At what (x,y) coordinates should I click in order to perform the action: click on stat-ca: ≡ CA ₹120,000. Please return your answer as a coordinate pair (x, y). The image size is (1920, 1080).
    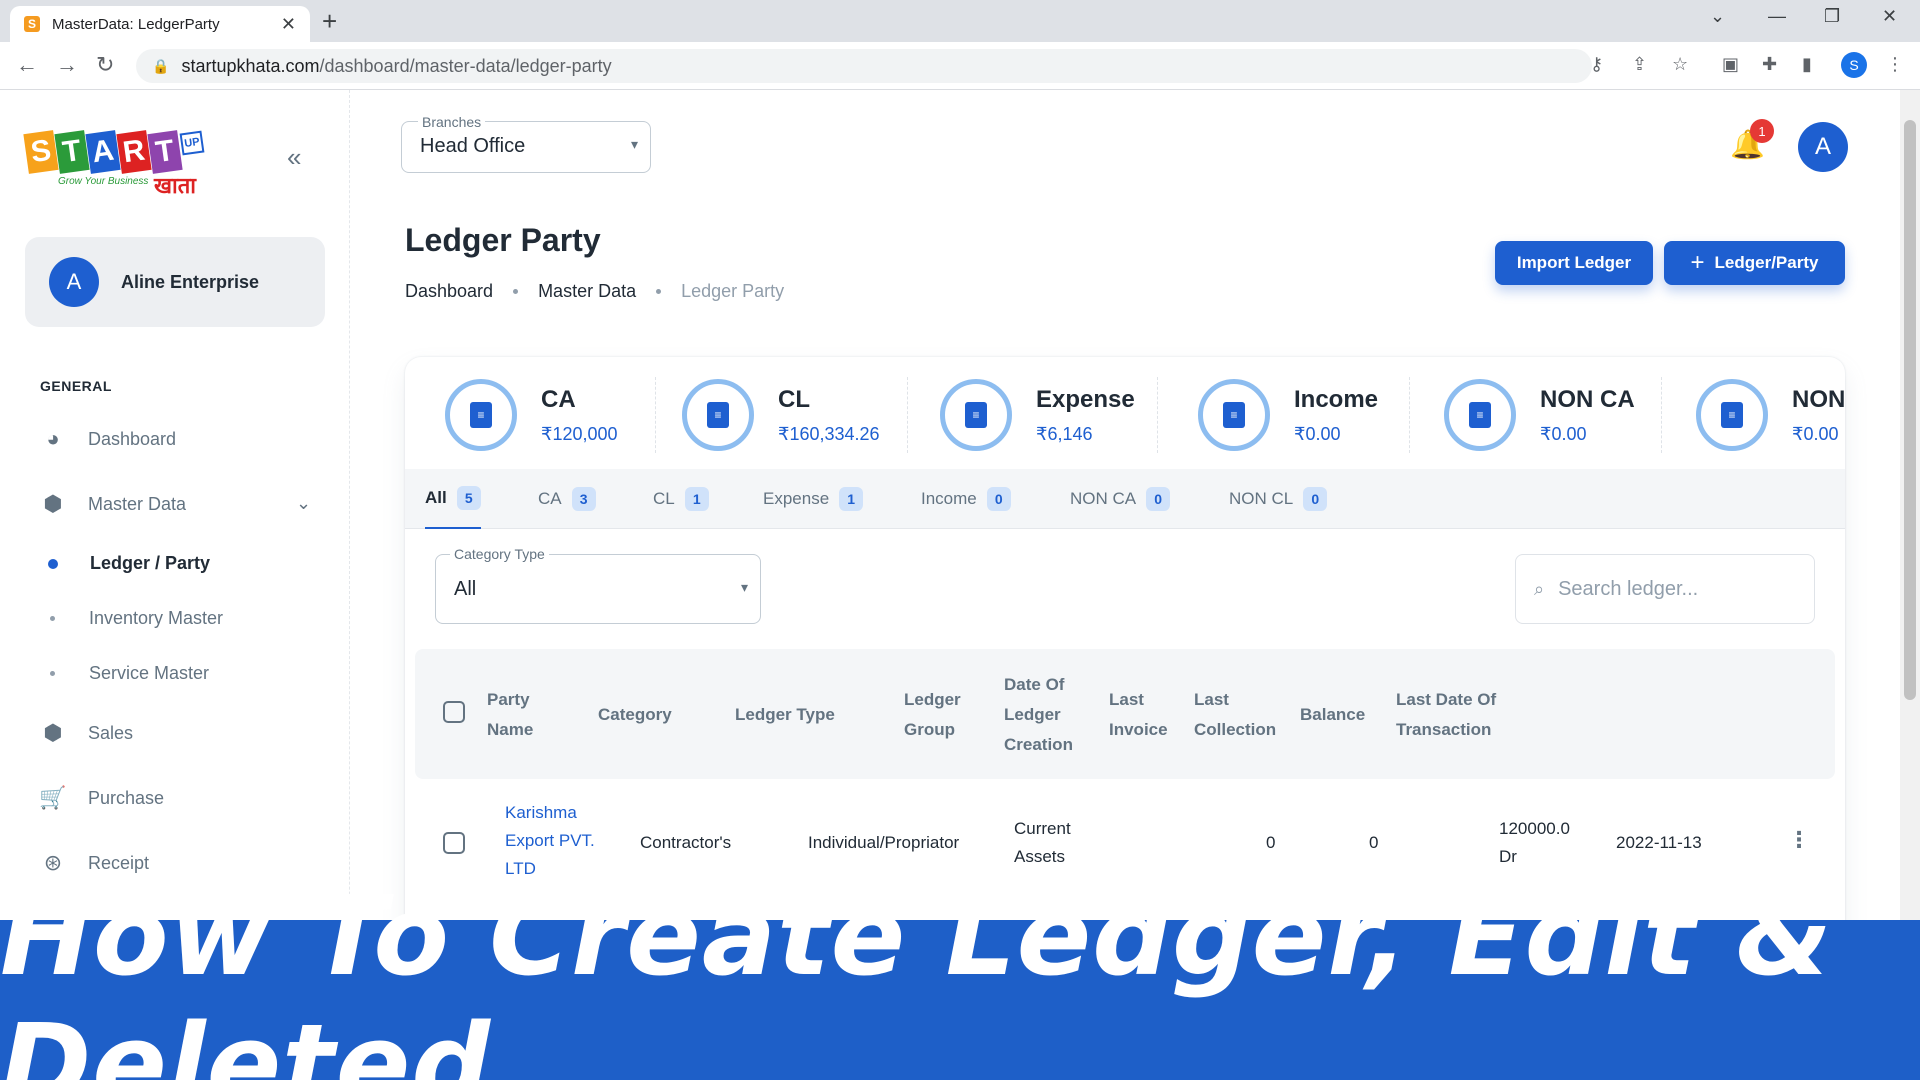
    Looking at the image, I should click on (531, 415).